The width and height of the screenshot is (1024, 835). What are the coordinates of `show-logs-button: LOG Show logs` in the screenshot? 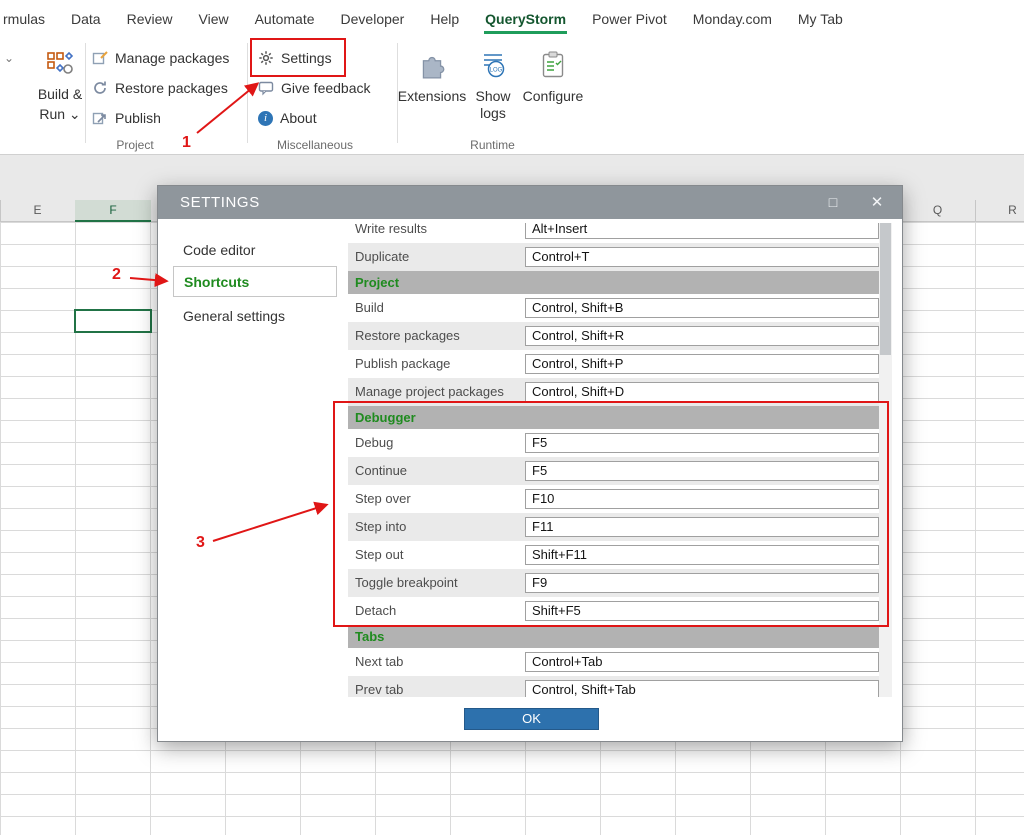 It's located at (493, 86).